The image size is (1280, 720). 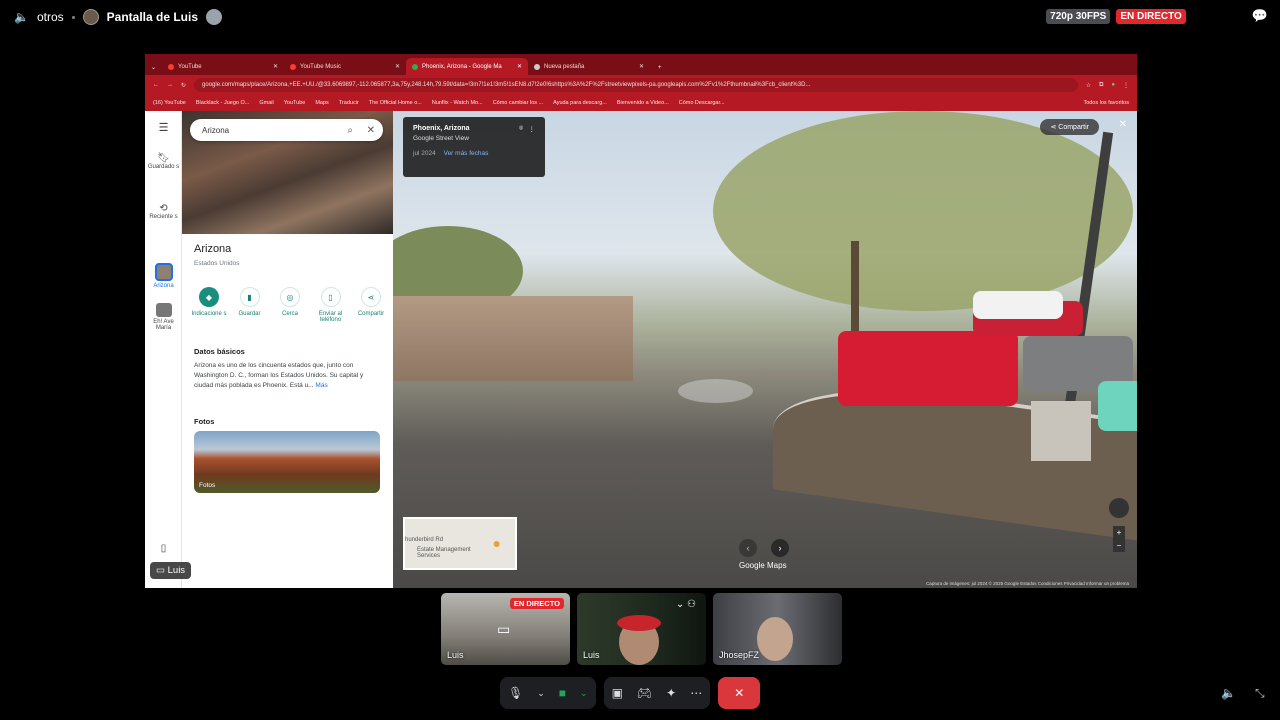 I want to click on thumbnail, so click(x=163, y=310).